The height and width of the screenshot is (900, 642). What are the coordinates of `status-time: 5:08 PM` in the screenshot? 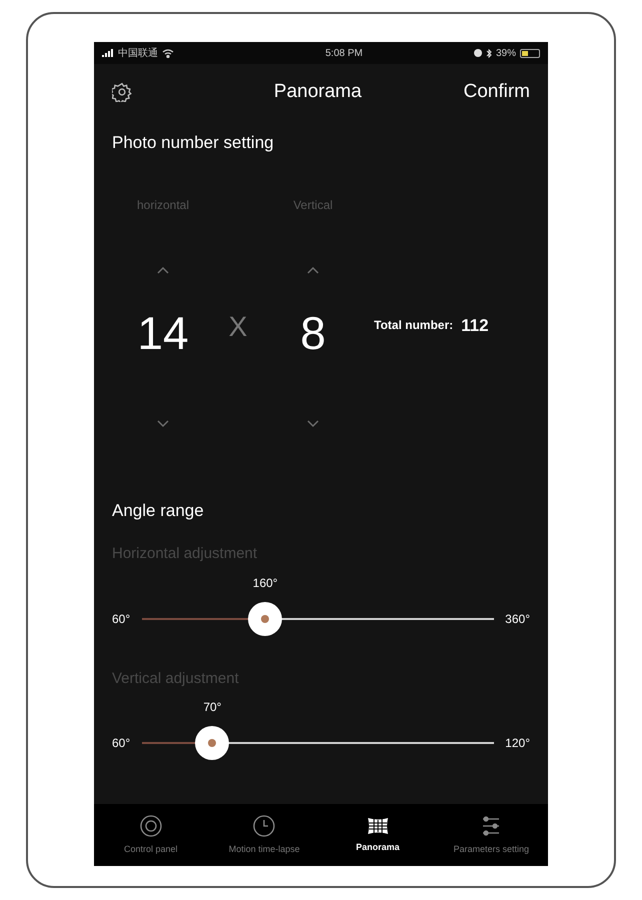 It's located at (344, 53).